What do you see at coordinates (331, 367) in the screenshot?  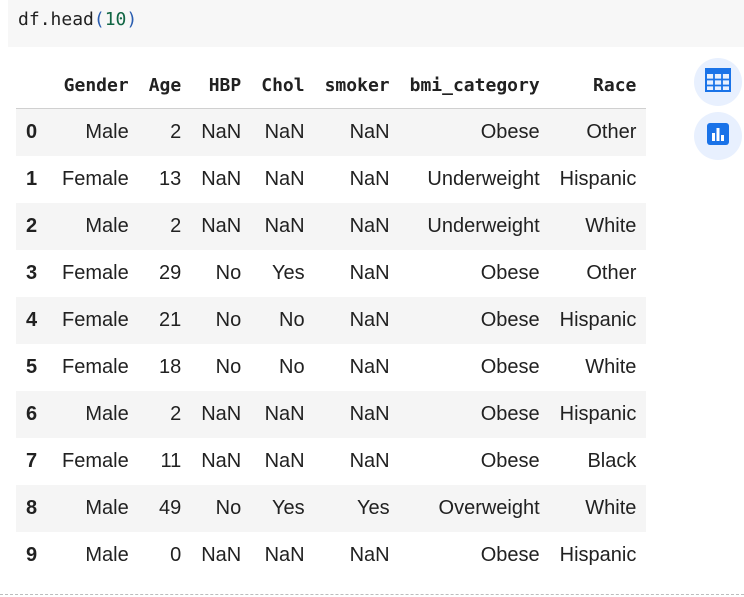 I see `table-row: 5 Female 18 No No NaN Obese White` at bounding box center [331, 367].